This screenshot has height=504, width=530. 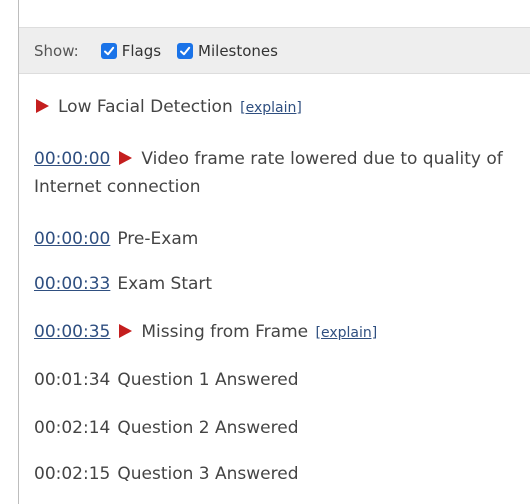 I want to click on timestamp: 00:02:14, so click(x=72, y=428).